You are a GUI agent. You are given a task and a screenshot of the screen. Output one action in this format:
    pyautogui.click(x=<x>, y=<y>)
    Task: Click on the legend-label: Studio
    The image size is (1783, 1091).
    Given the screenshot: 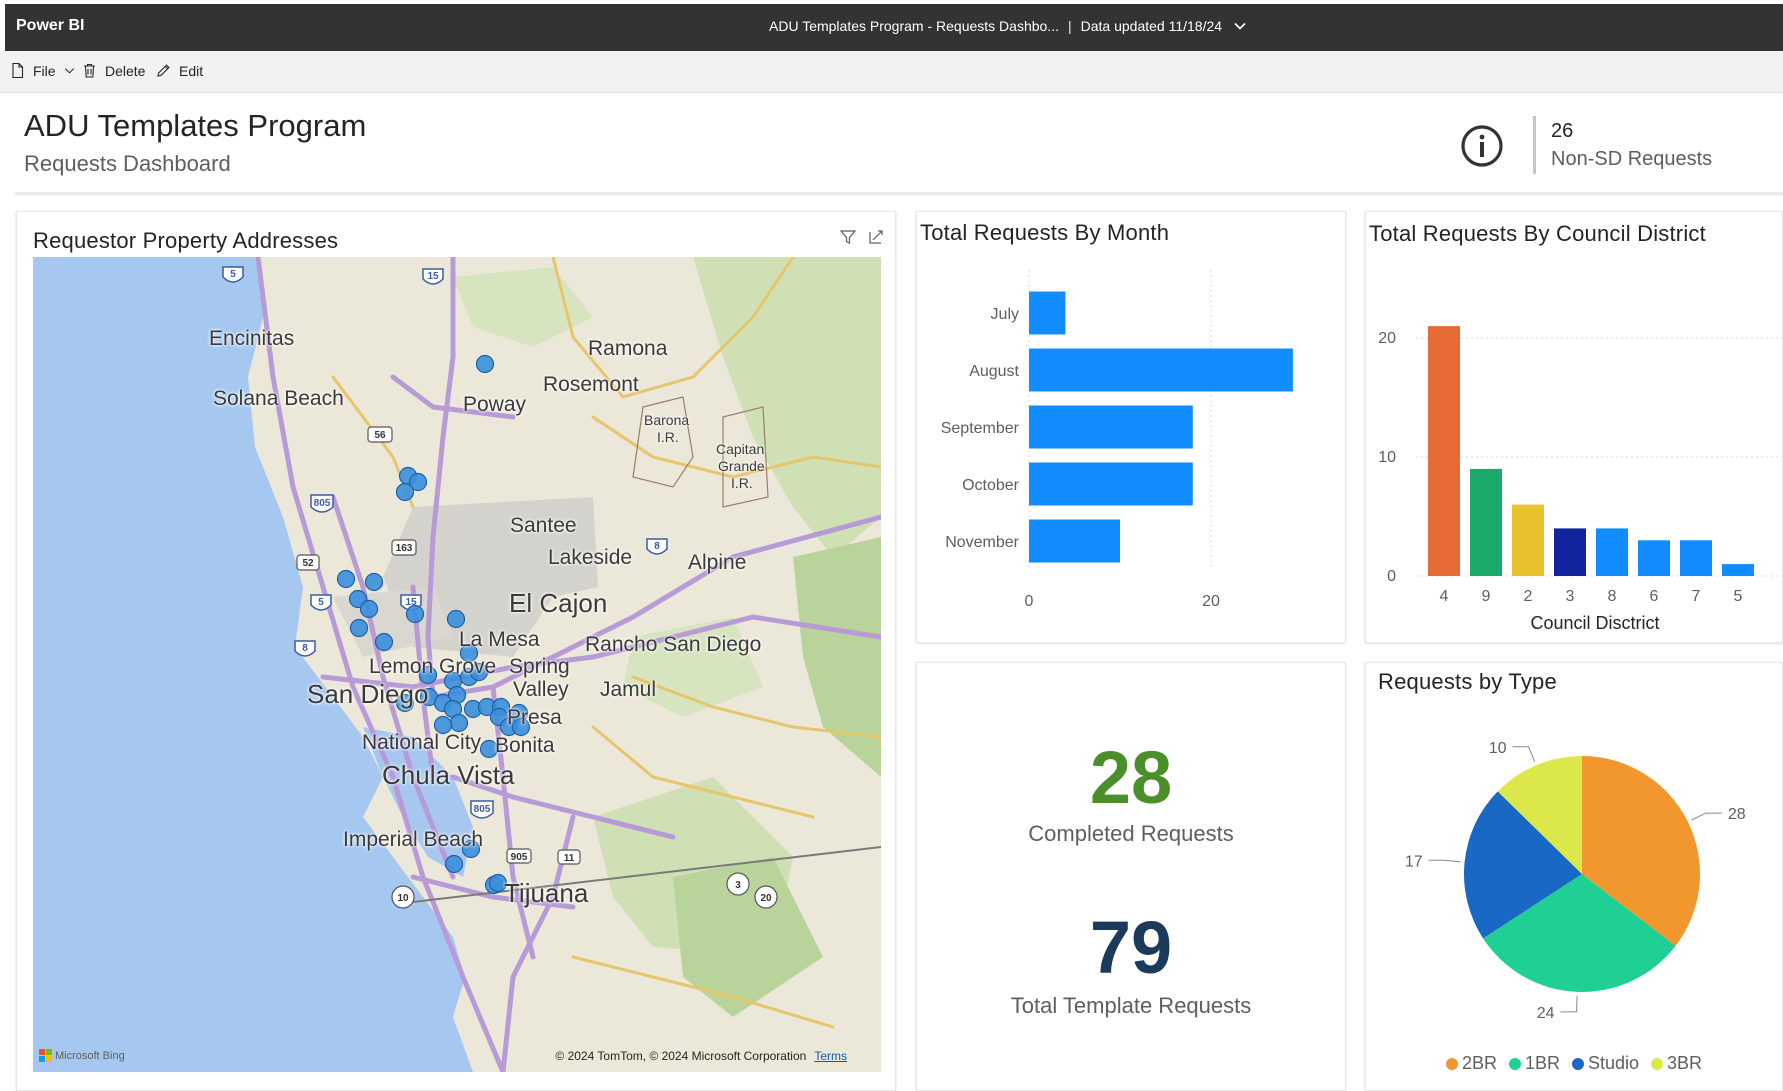 What is the action you would take?
    pyautogui.click(x=1613, y=1063)
    